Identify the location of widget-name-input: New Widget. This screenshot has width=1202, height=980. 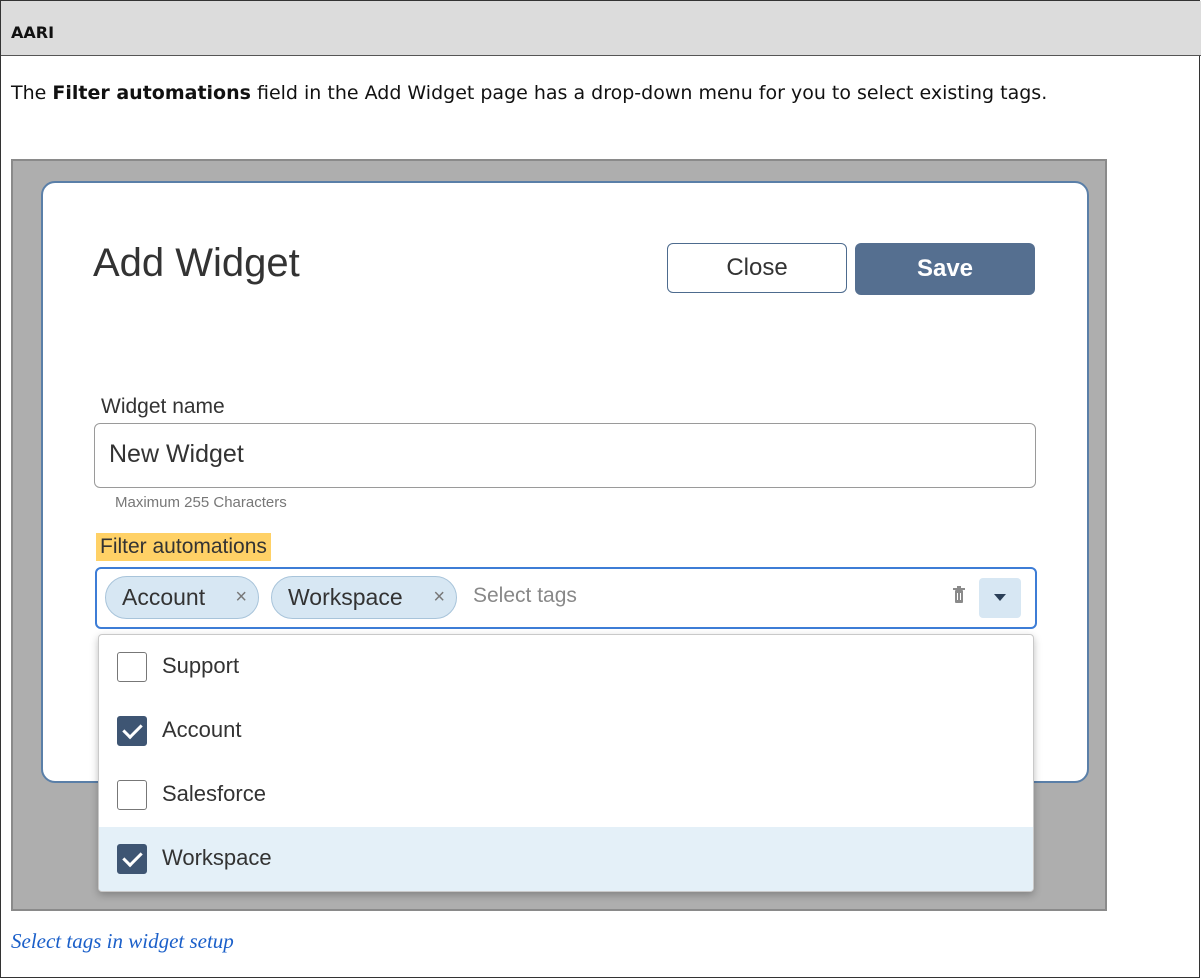
(565, 455).